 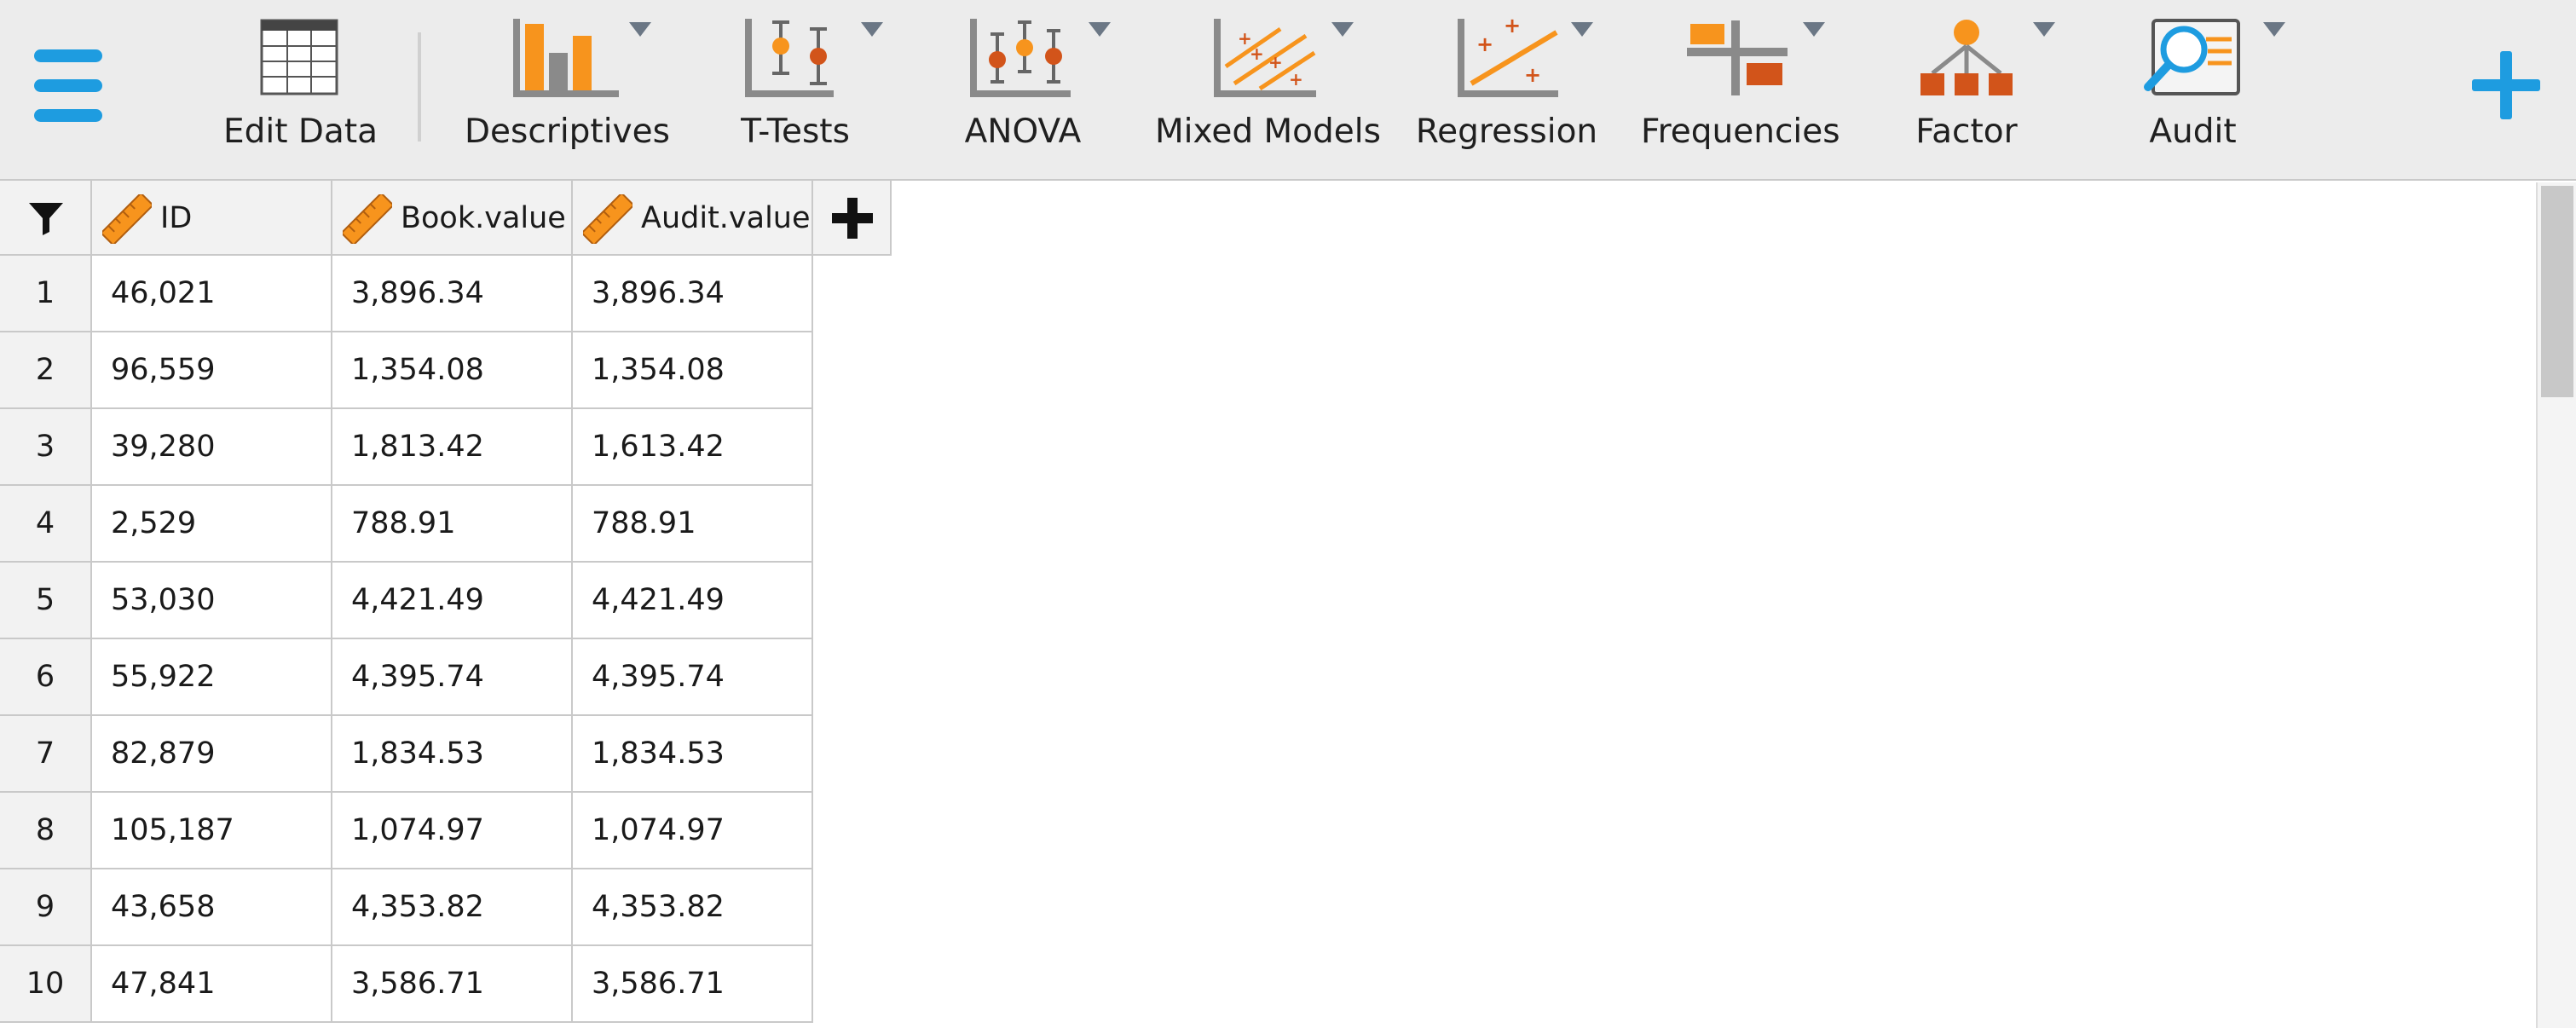 What do you see at coordinates (1100, 29) in the screenshot?
I see `anova-dropdown-icon` at bounding box center [1100, 29].